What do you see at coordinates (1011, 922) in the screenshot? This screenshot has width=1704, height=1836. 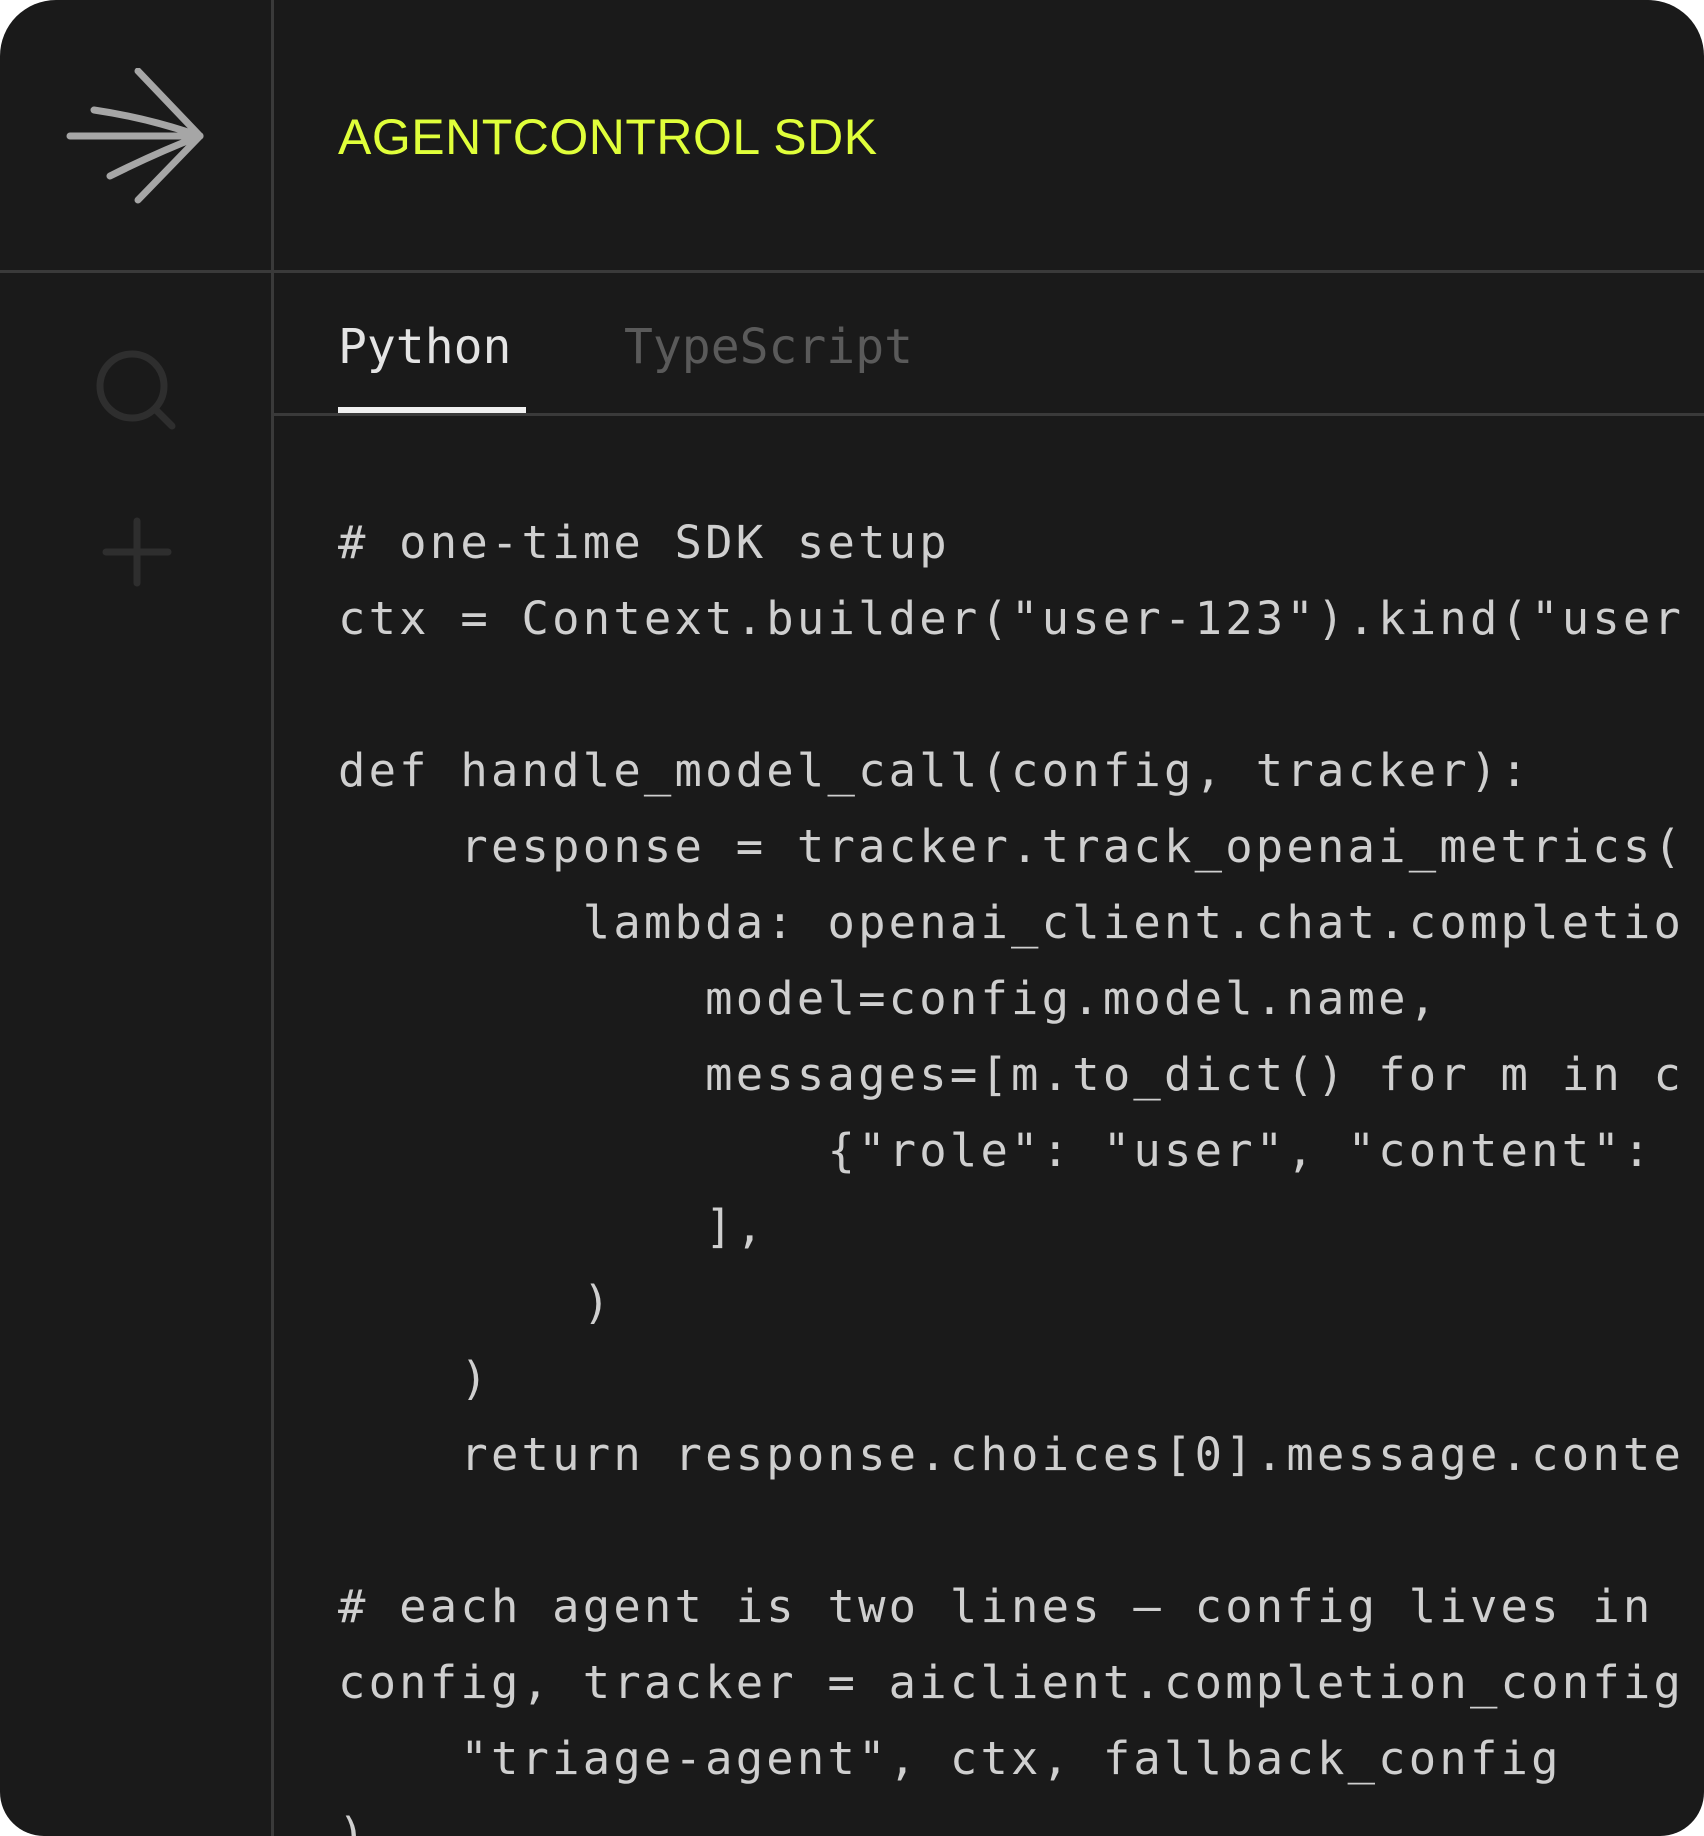 I see `code-line: lambda: openai_client.chat.completio` at bounding box center [1011, 922].